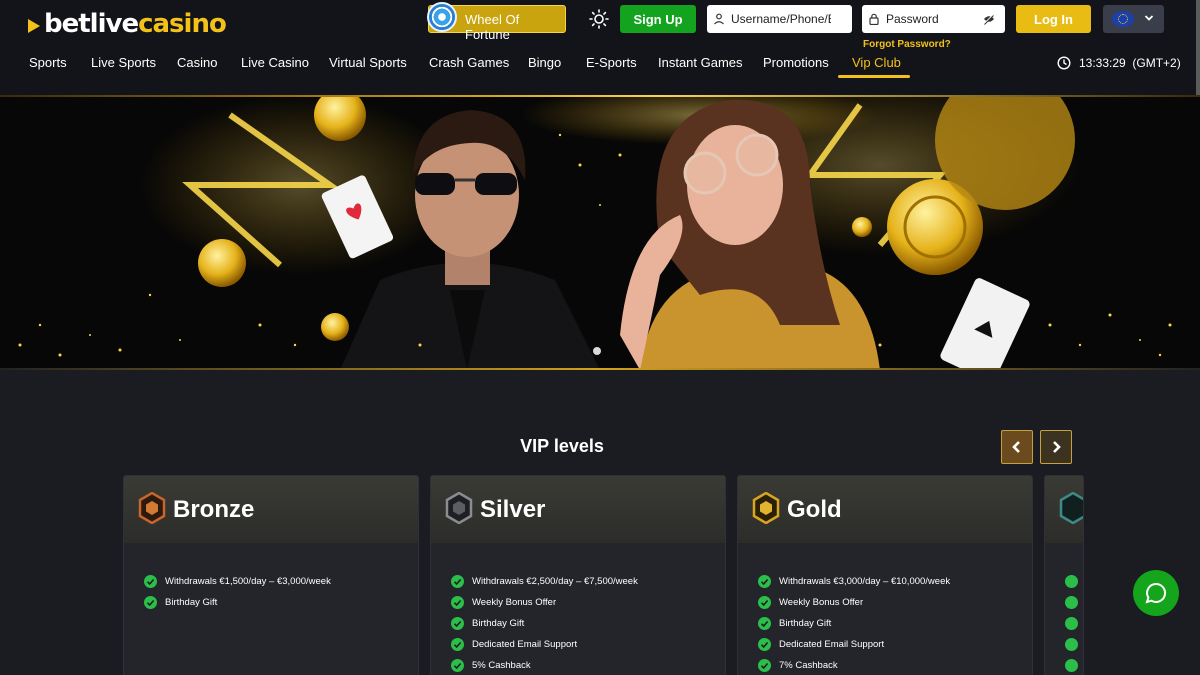  I want to click on wheel-of-fortune-label: Wheel Of Fortune, so click(492, 27).